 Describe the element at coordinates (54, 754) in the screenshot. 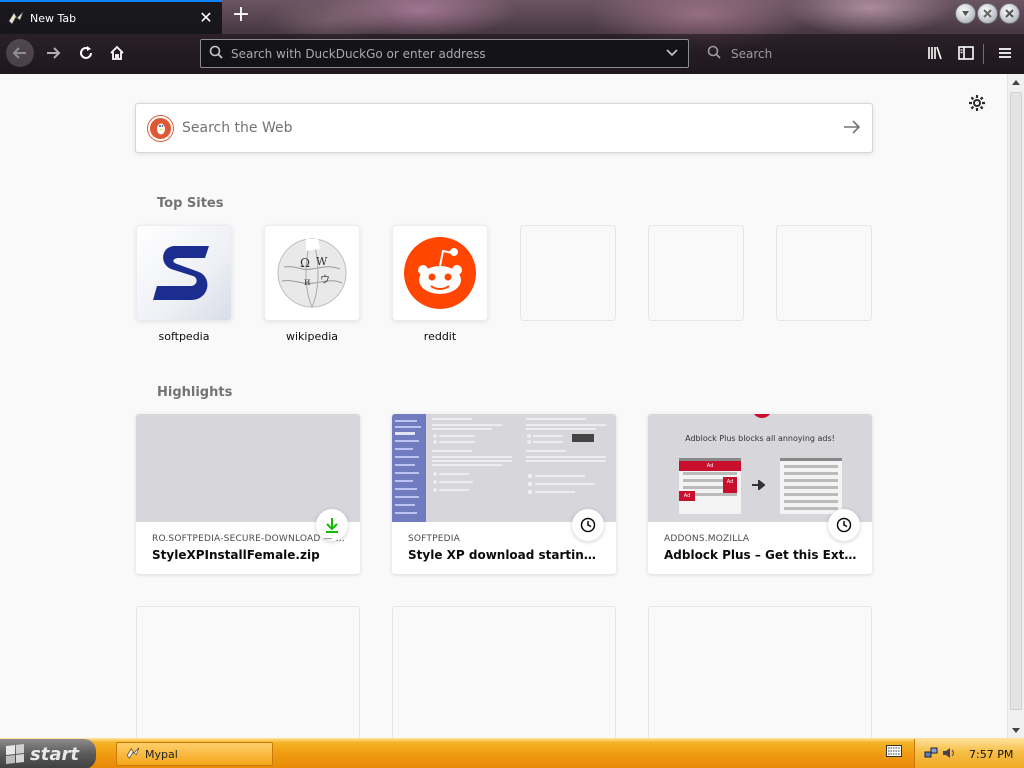

I see `start-label: start` at that location.